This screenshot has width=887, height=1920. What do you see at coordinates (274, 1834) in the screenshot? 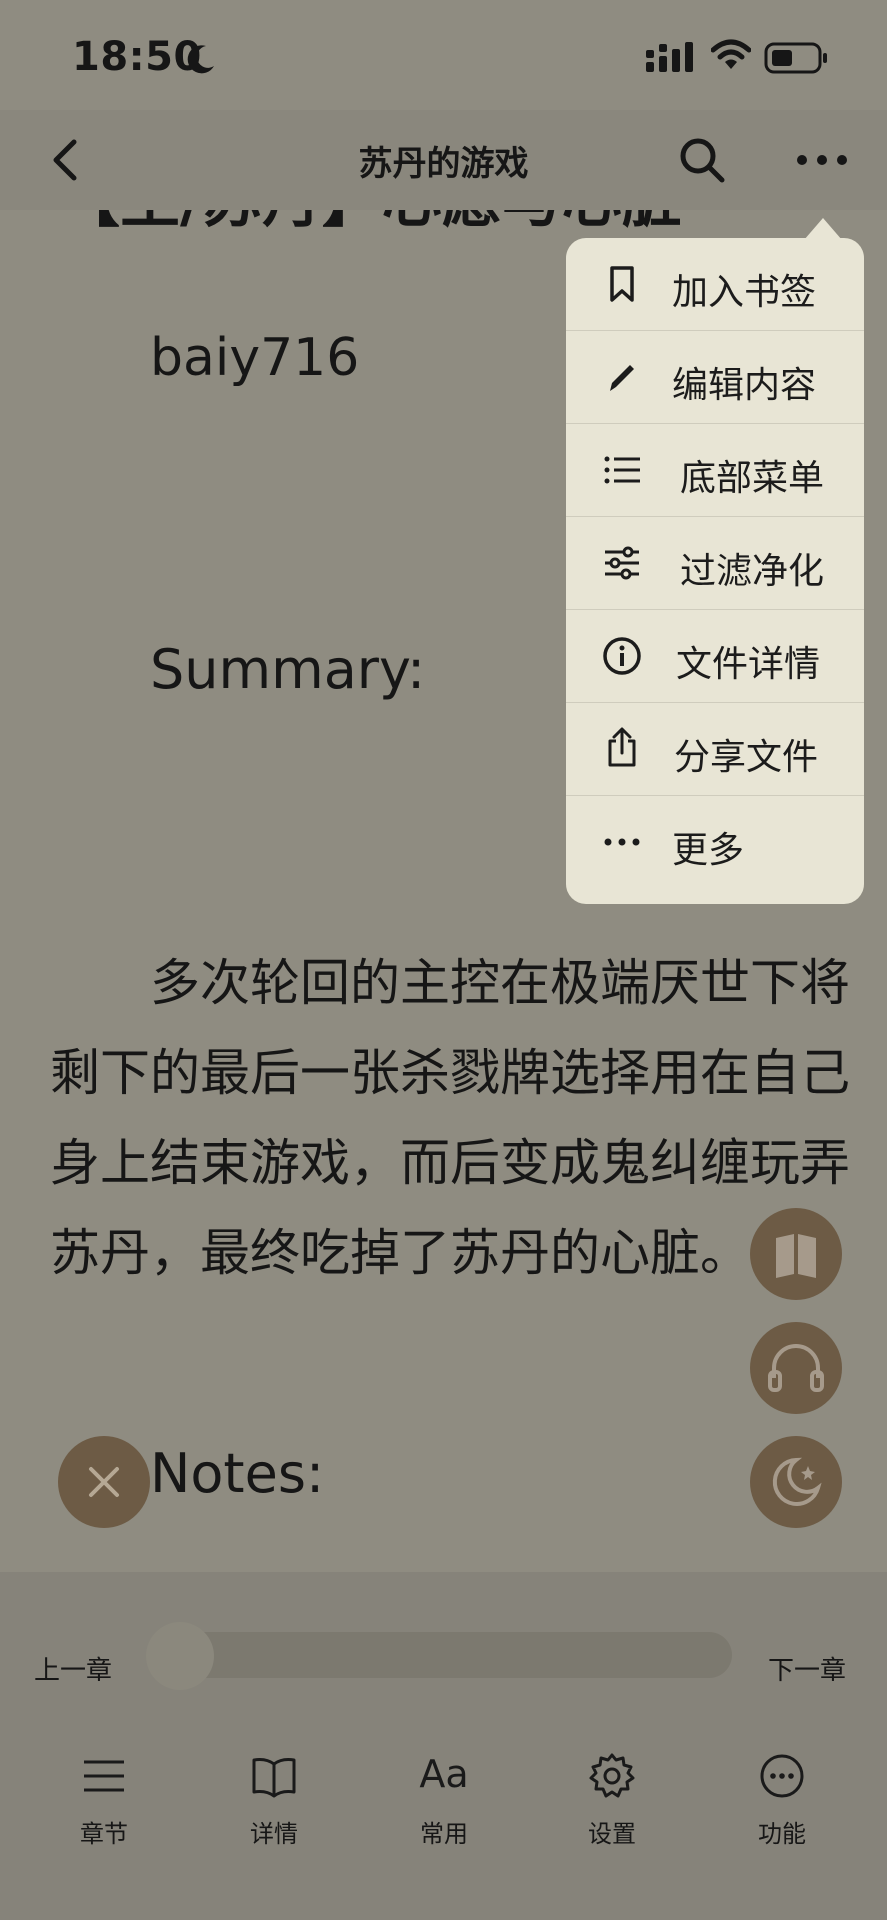
I see `tab-label: 详情` at bounding box center [274, 1834].